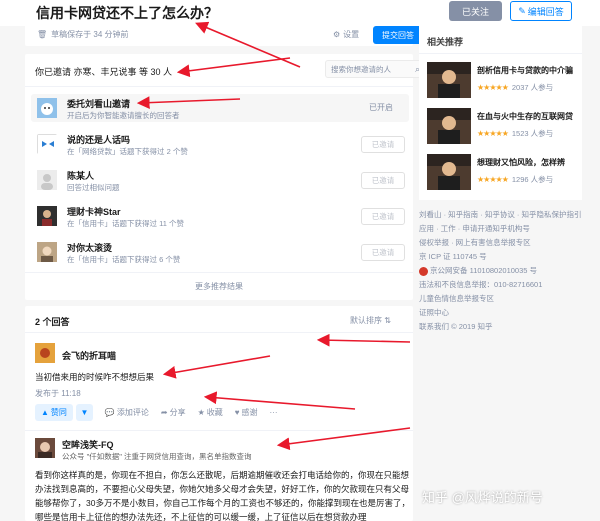 The width and height of the screenshot is (600, 521). What do you see at coordinates (94, 211) in the screenshot?
I see `invite-name: 理财卡神Star` at bounding box center [94, 211].